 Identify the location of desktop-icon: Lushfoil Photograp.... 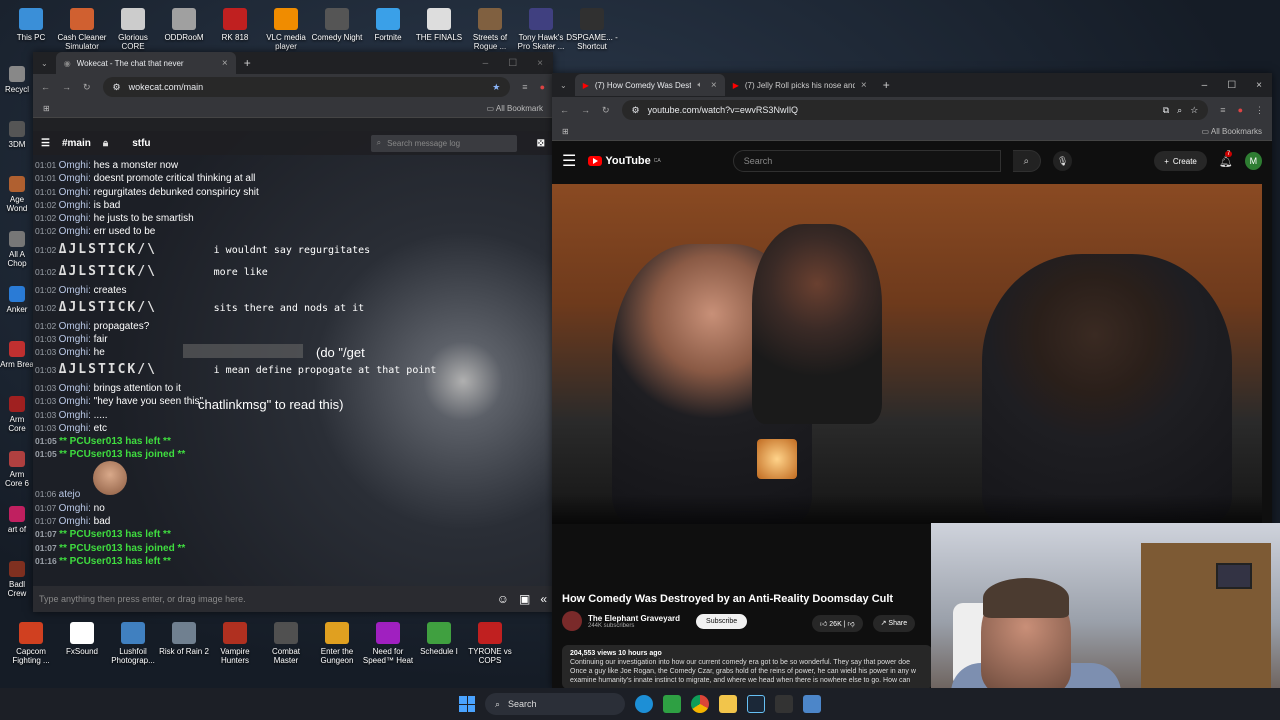
(133, 643).